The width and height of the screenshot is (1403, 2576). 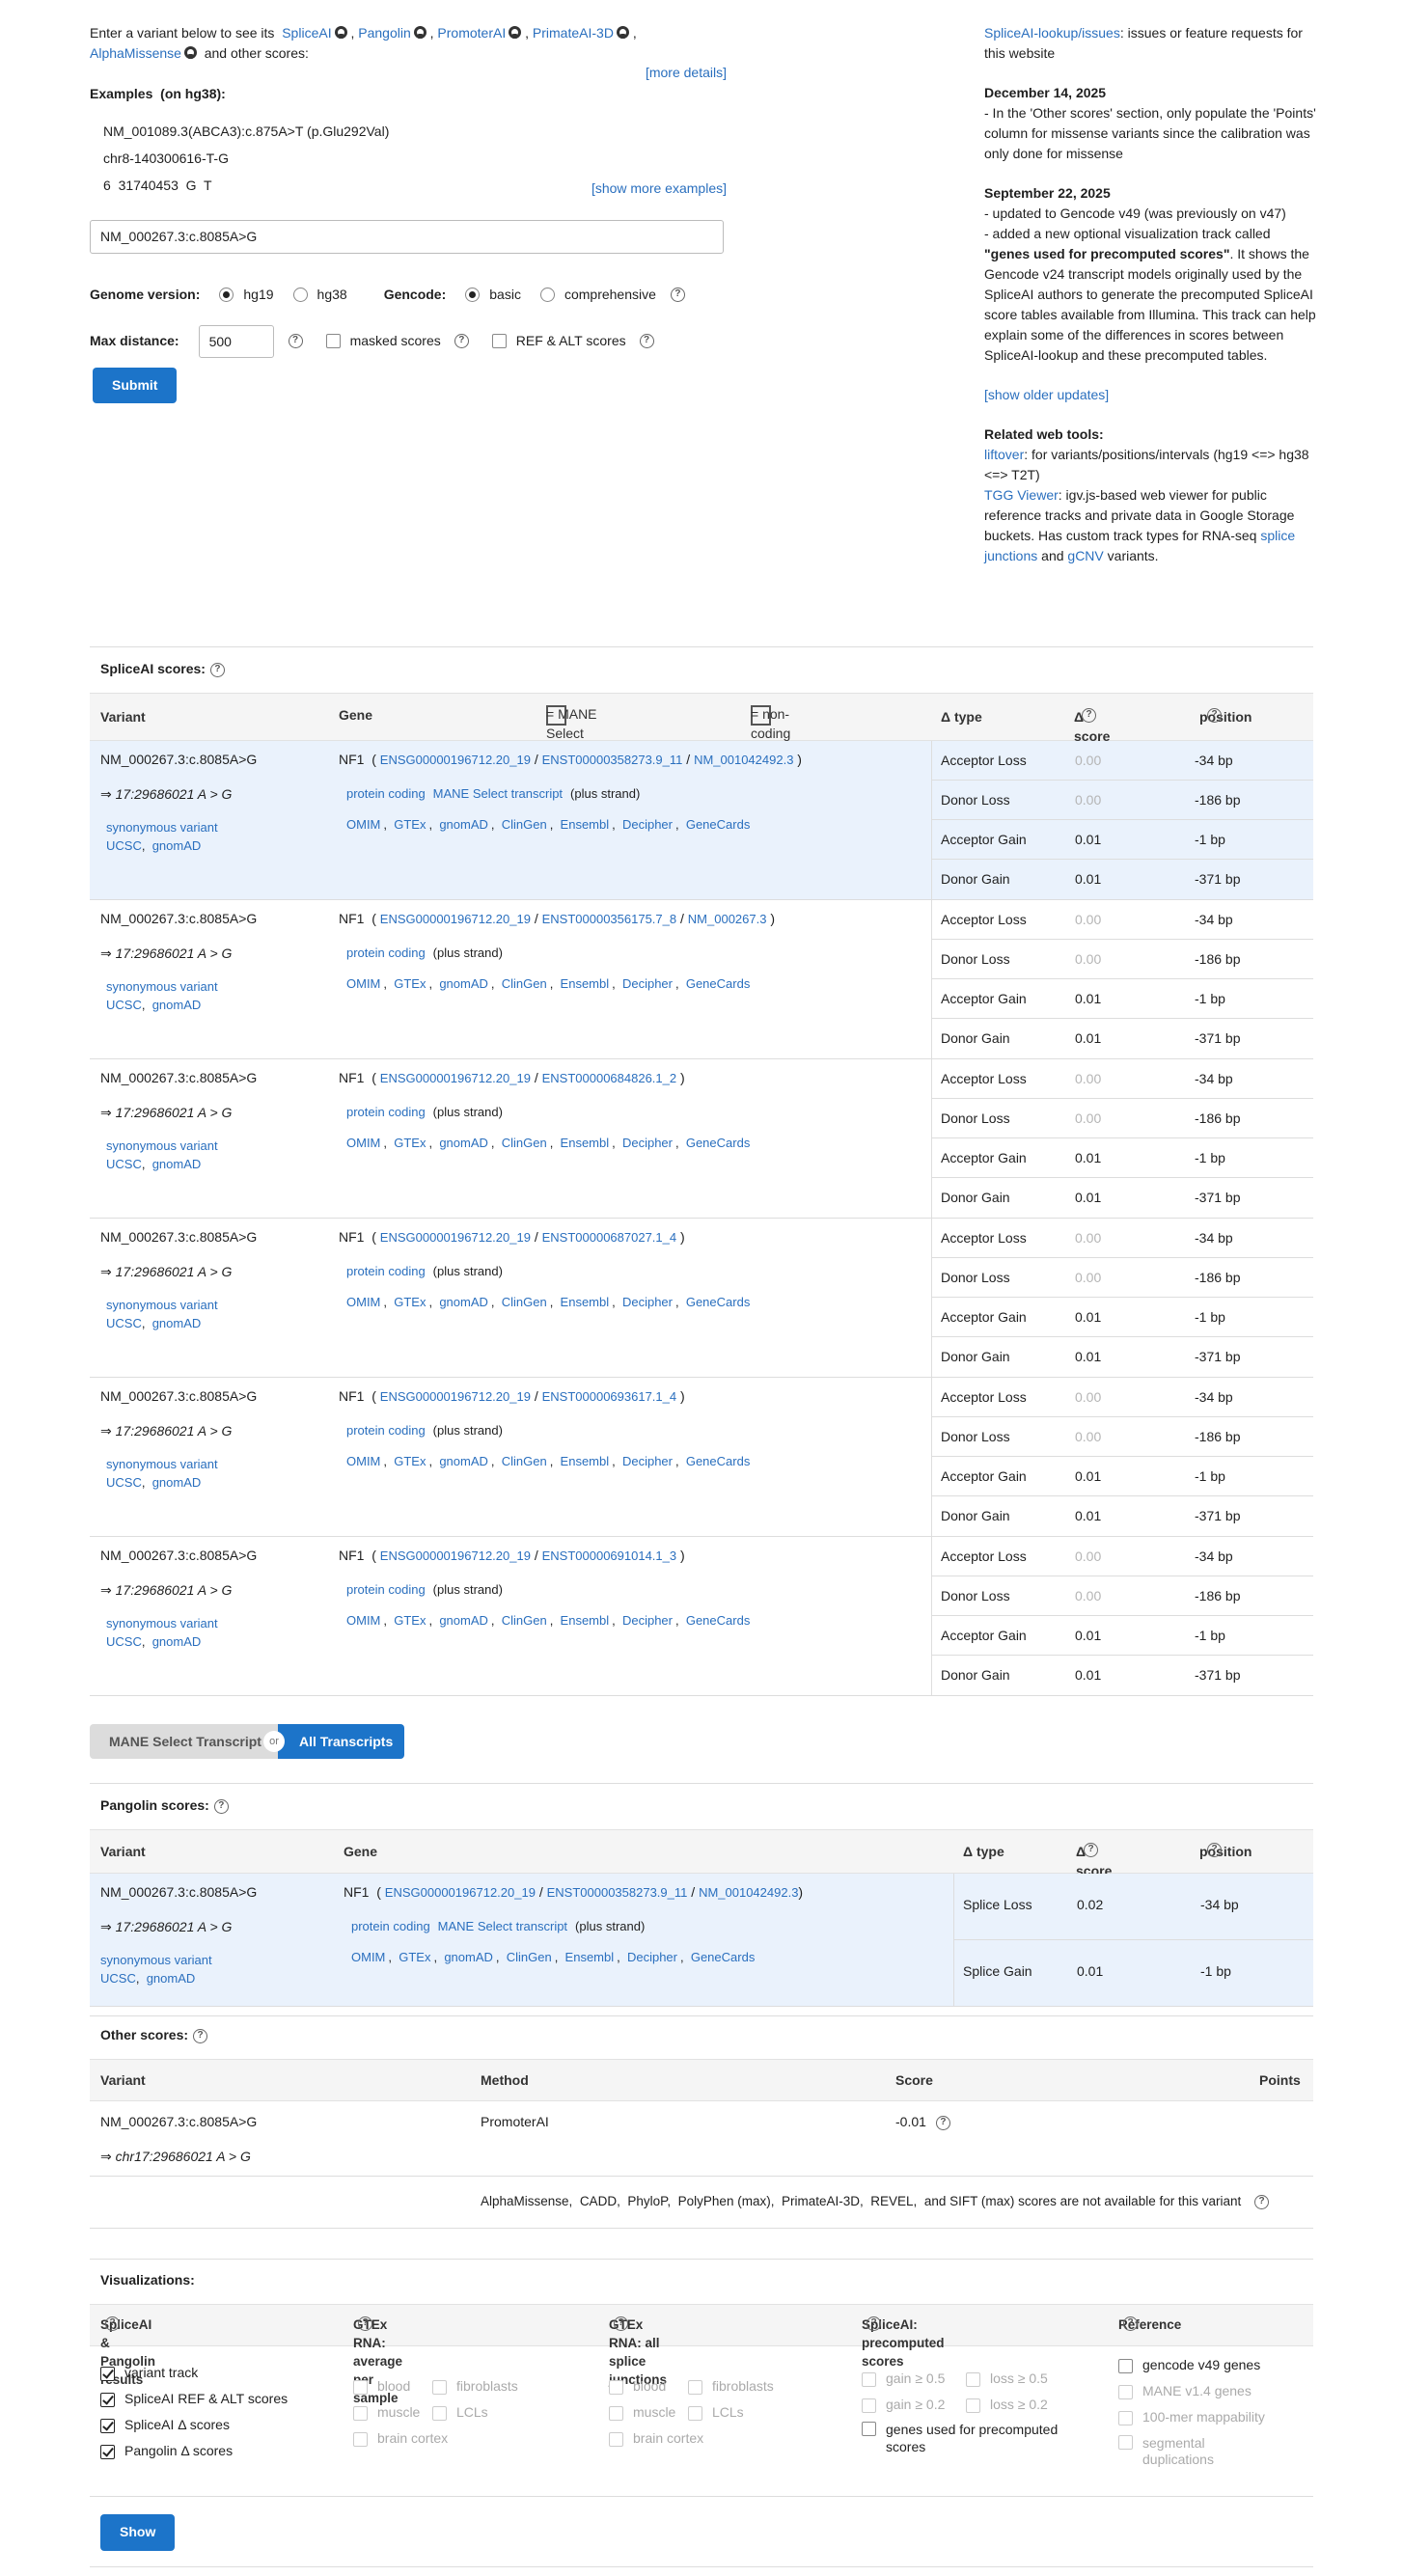 I want to click on variant-input: NM_000267.3:c.8085A>G, so click(x=407, y=236).